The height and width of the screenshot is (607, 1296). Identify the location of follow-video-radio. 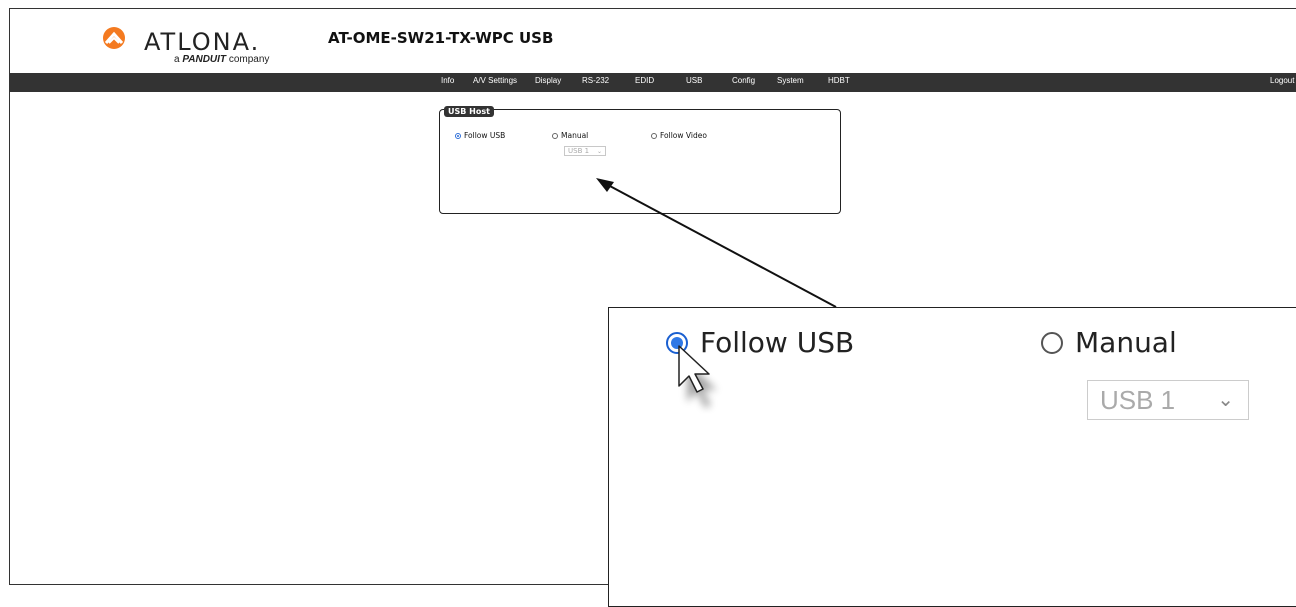
(654, 135).